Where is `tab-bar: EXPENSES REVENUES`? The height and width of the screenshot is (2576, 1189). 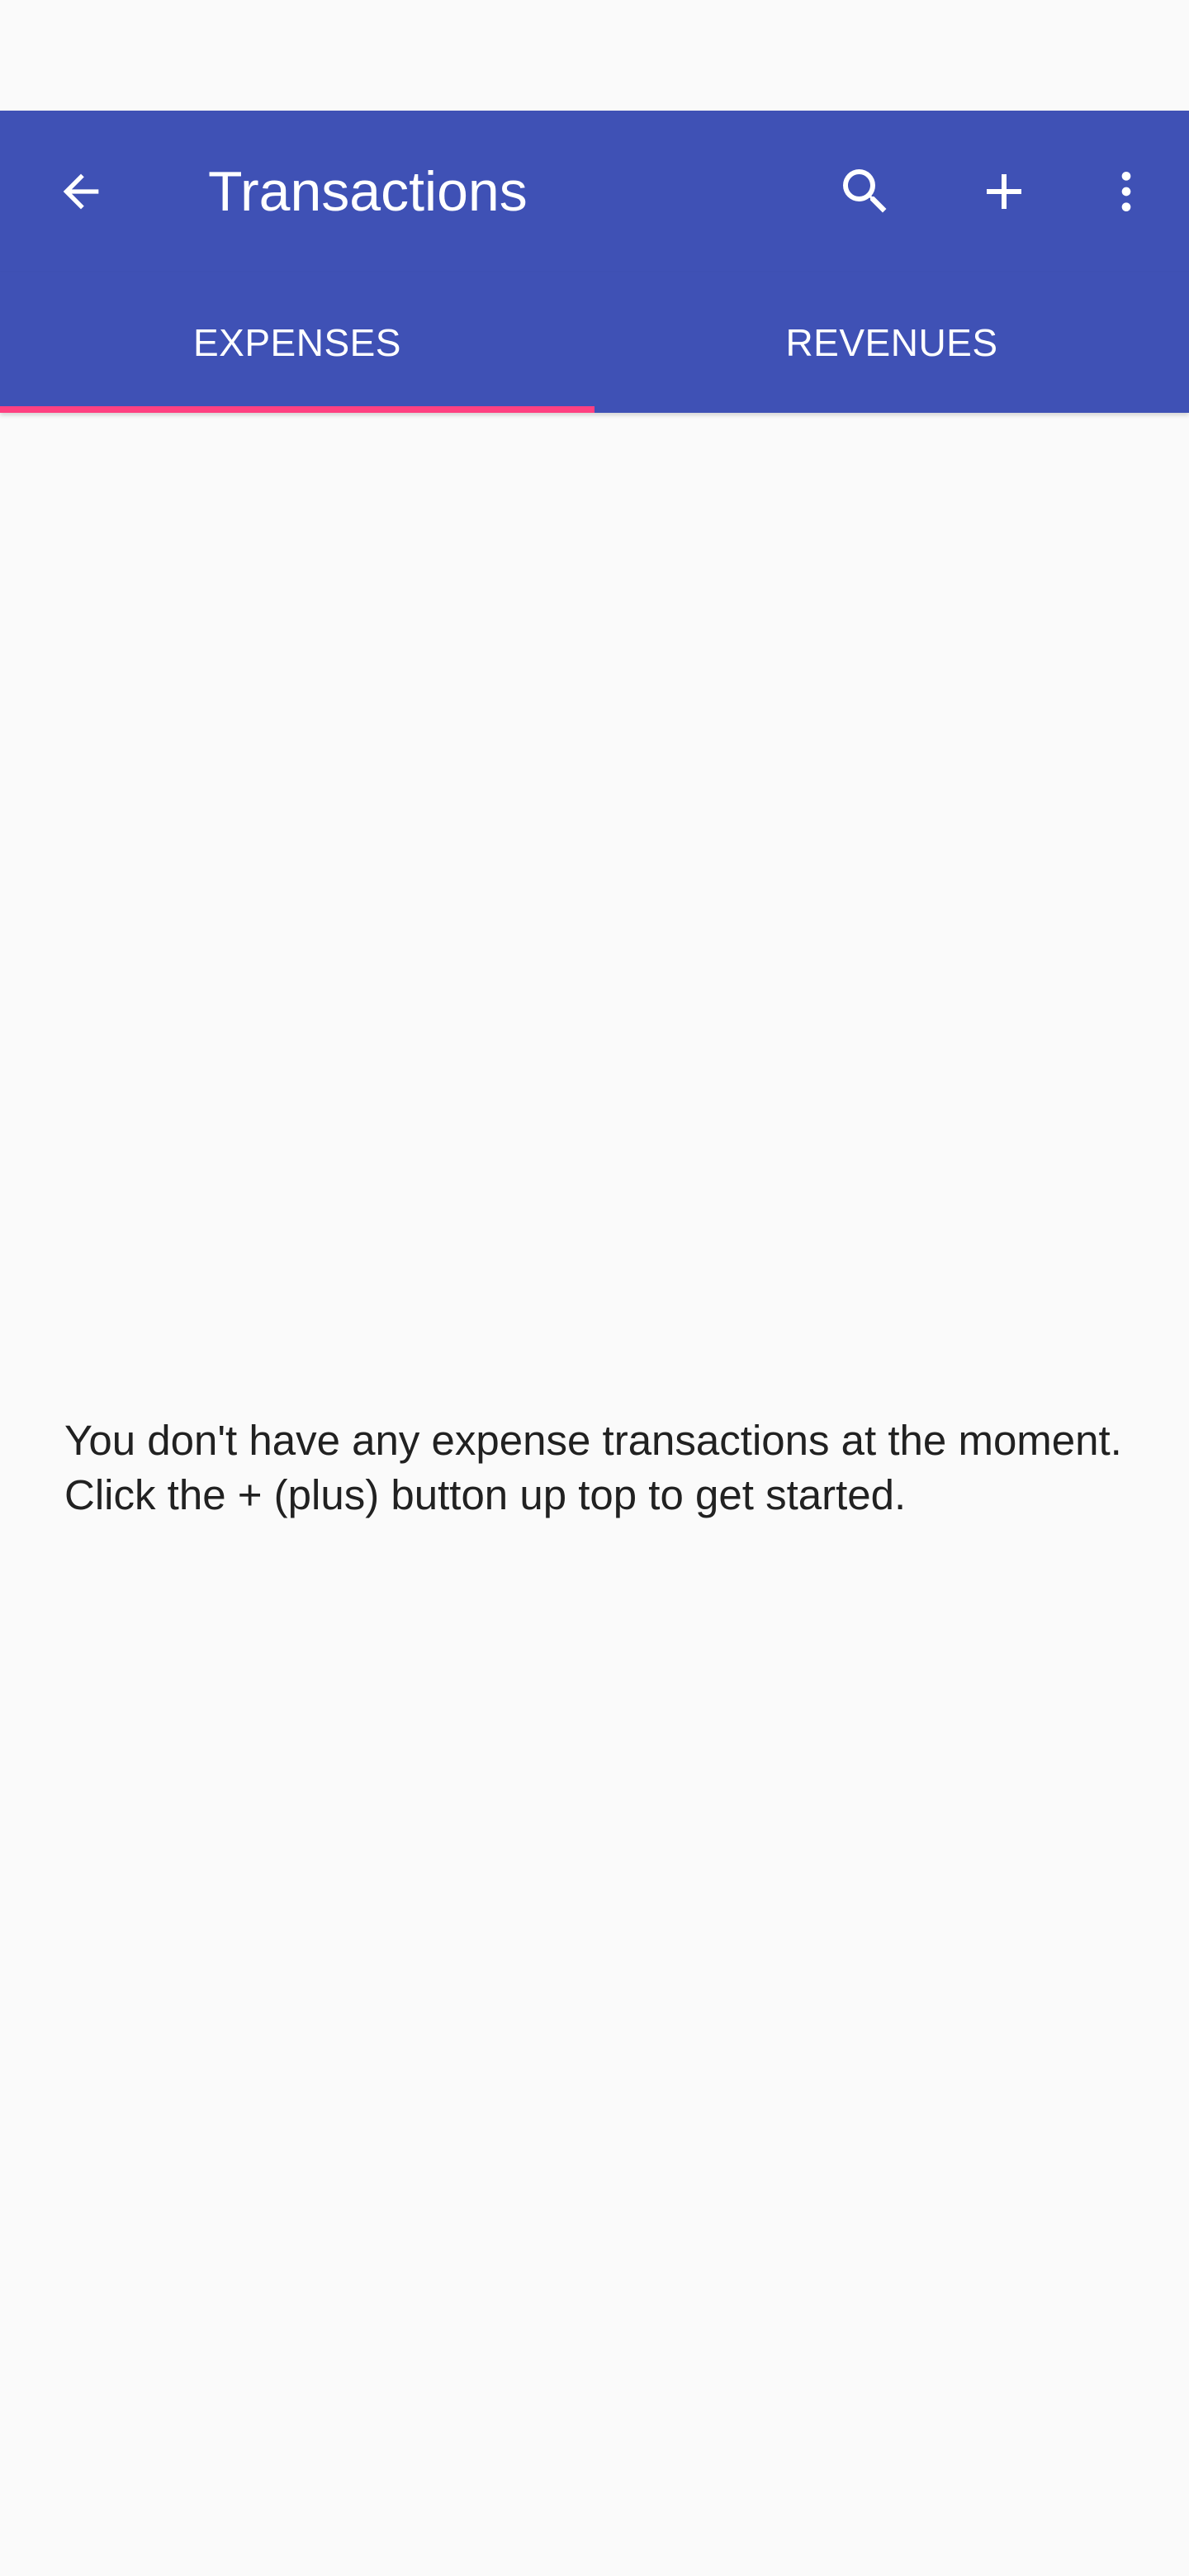 tab-bar: EXPENSES REVENUES is located at coordinates (594, 342).